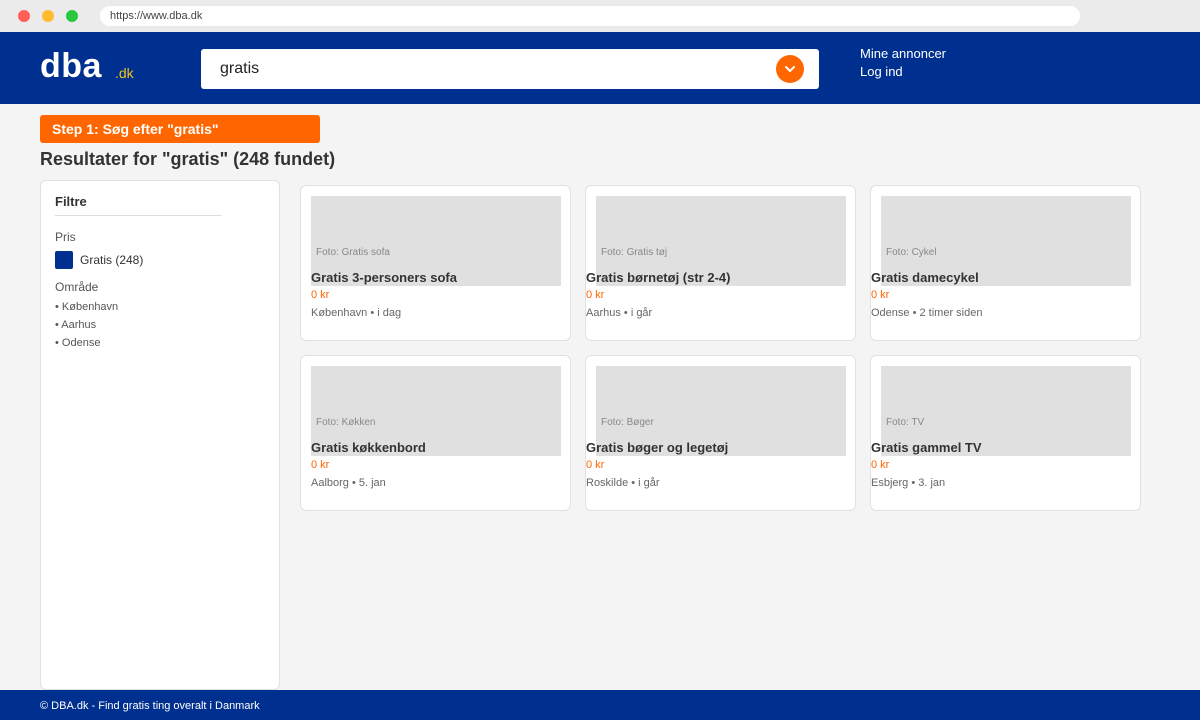  What do you see at coordinates (623, 483) in the screenshot?
I see `listing-location-time: Roskilde • i går` at bounding box center [623, 483].